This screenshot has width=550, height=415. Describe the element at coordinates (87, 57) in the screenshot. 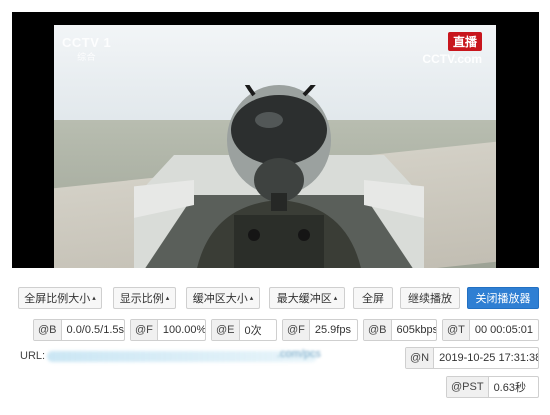

I see `channel-logo-subtext: 综合` at that location.